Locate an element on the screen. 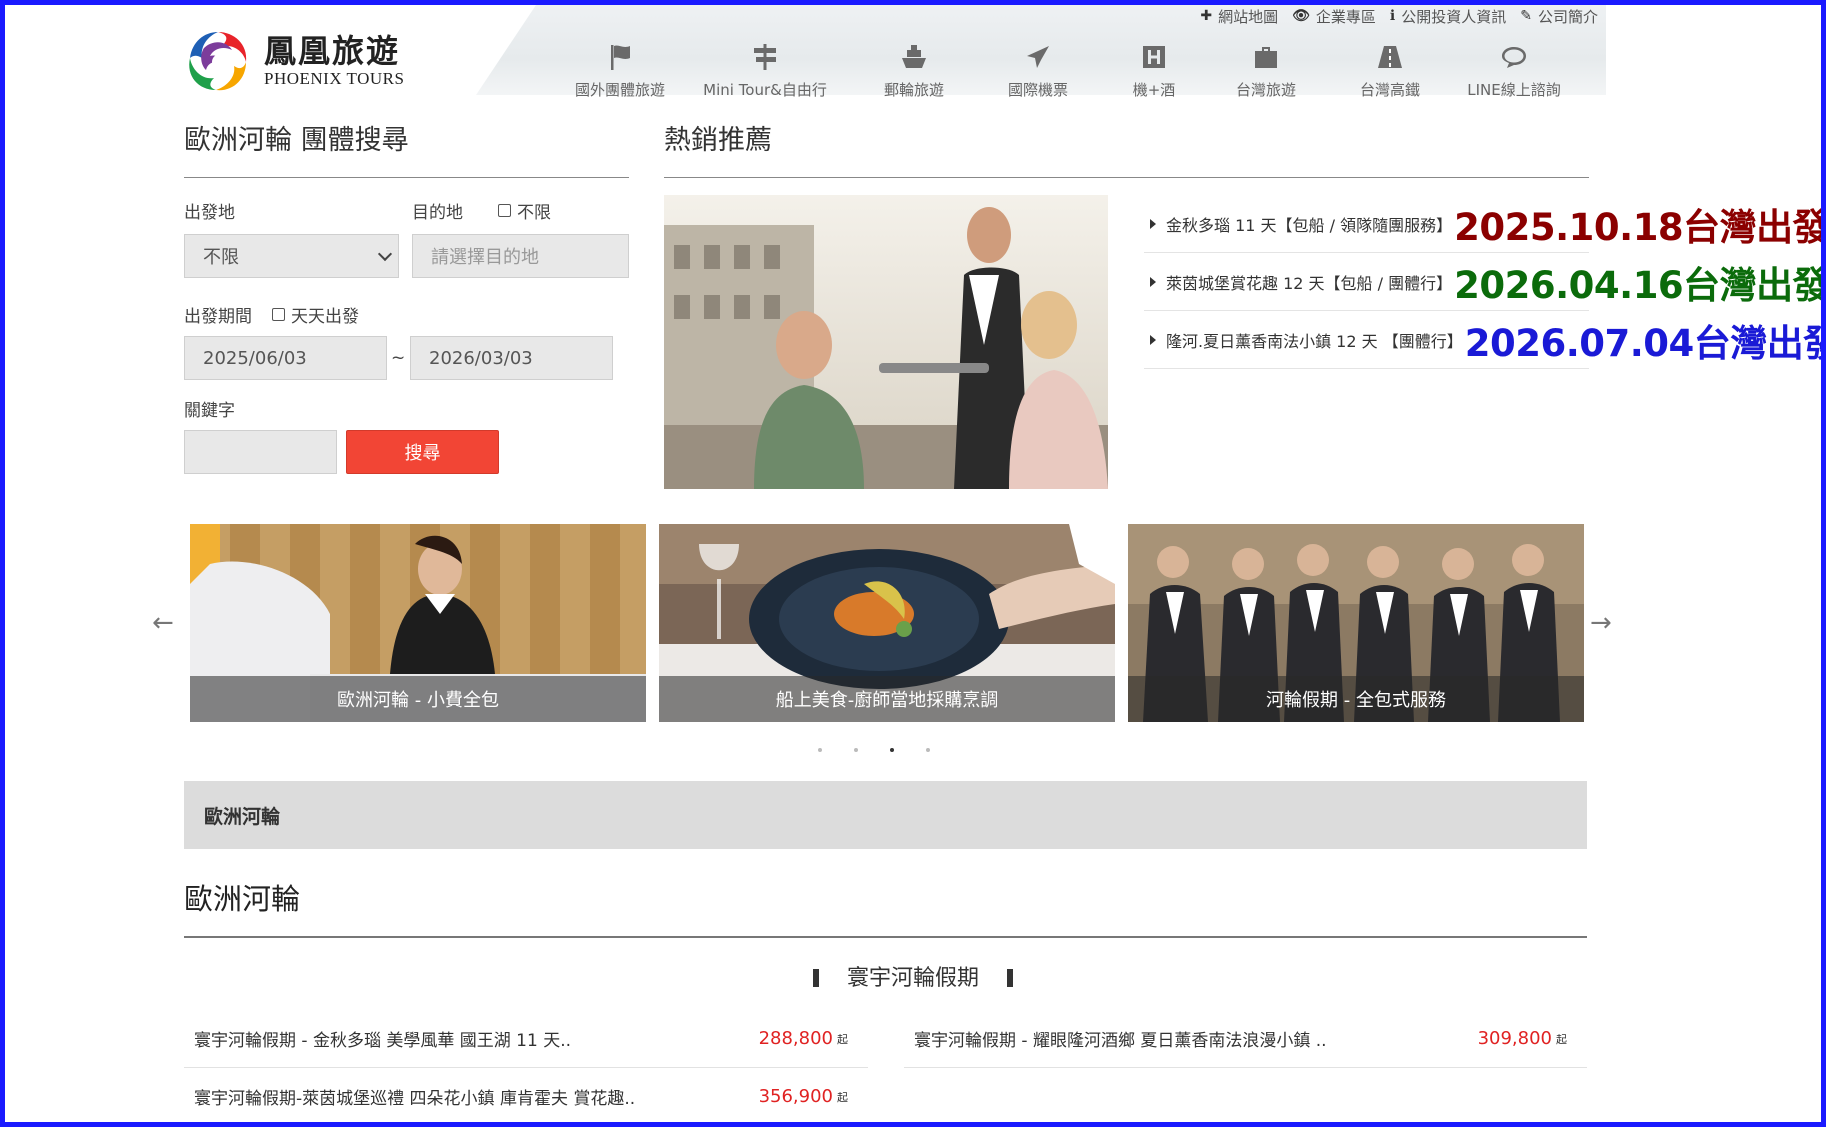  origin-label: 出發地 is located at coordinates (209, 213).